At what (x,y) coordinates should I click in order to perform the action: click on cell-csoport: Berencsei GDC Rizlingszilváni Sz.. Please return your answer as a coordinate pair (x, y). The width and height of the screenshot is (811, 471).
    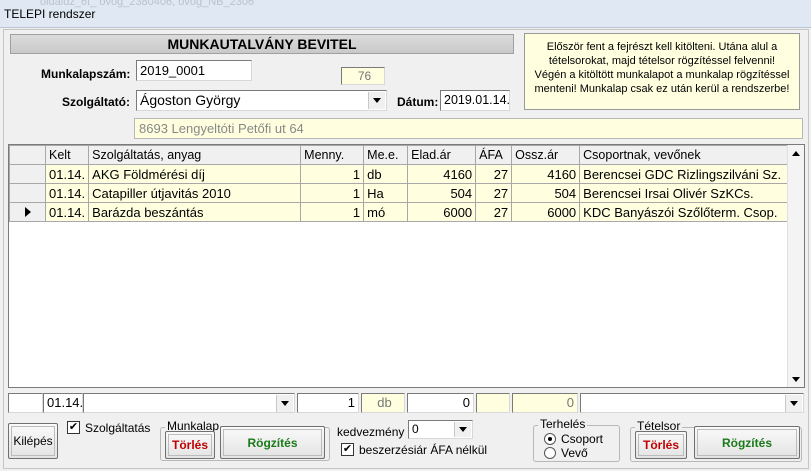
    Looking at the image, I should click on (685, 174).